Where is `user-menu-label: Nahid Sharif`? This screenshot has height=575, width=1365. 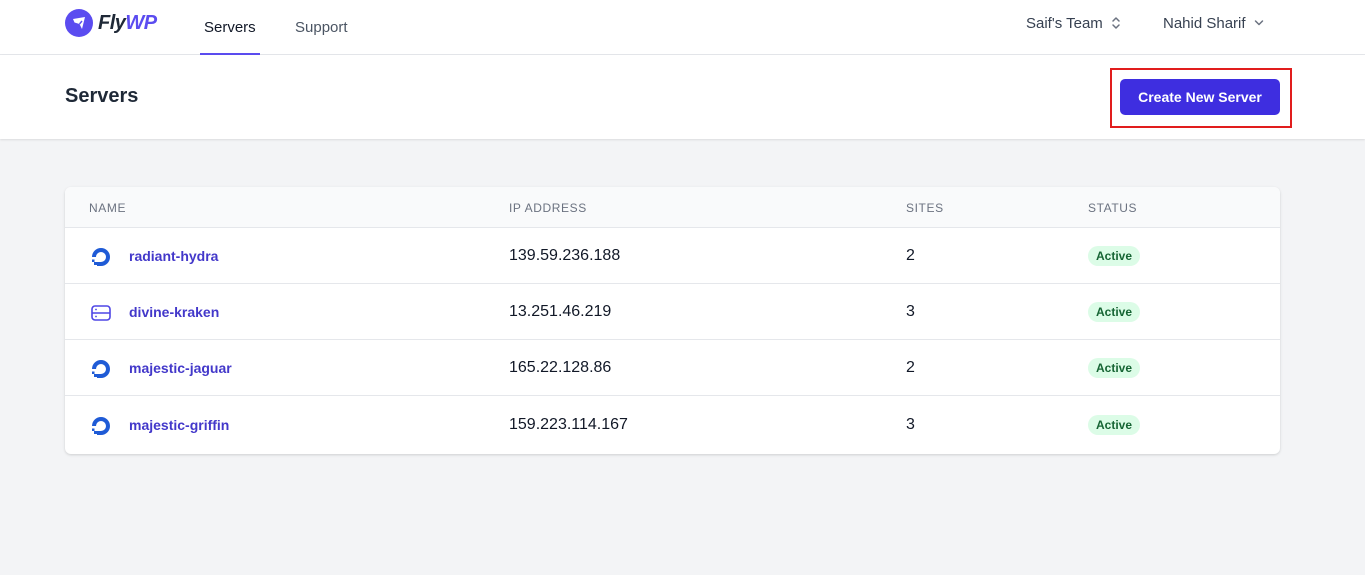
user-menu-label: Nahid Sharif is located at coordinates (1204, 23).